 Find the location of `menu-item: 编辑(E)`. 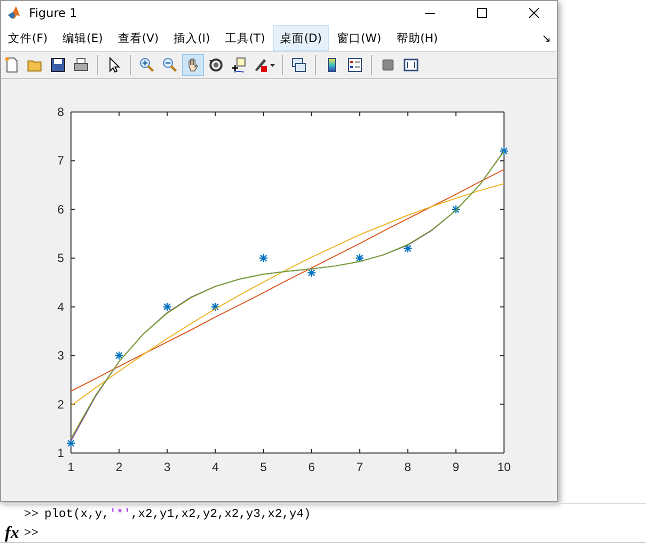

menu-item: 编辑(E) is located at coordinates (83, 38).